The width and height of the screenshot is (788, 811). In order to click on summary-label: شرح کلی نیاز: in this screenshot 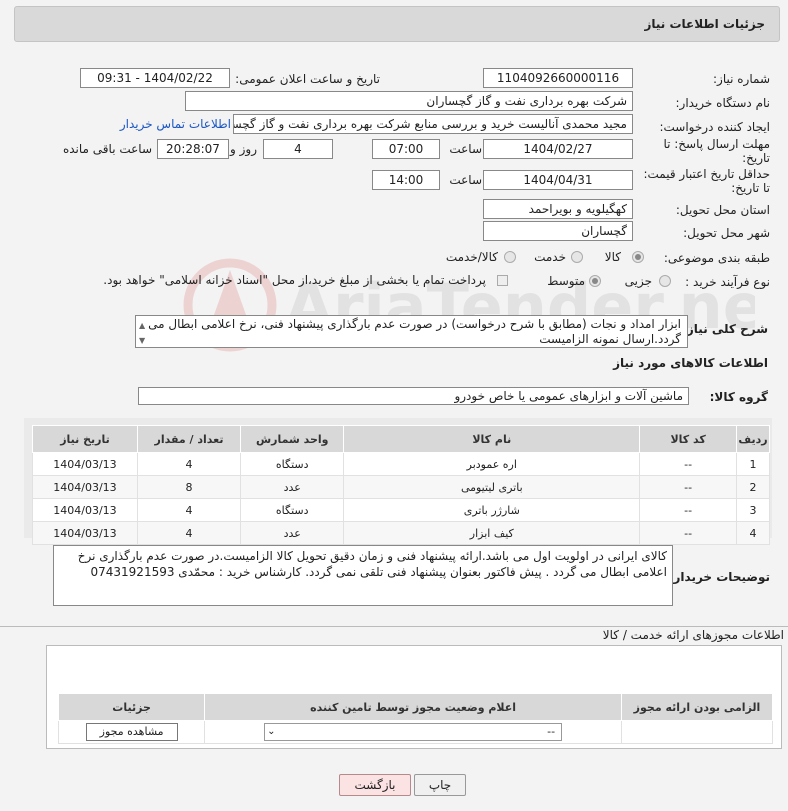, I will do `click(725, 329)`.